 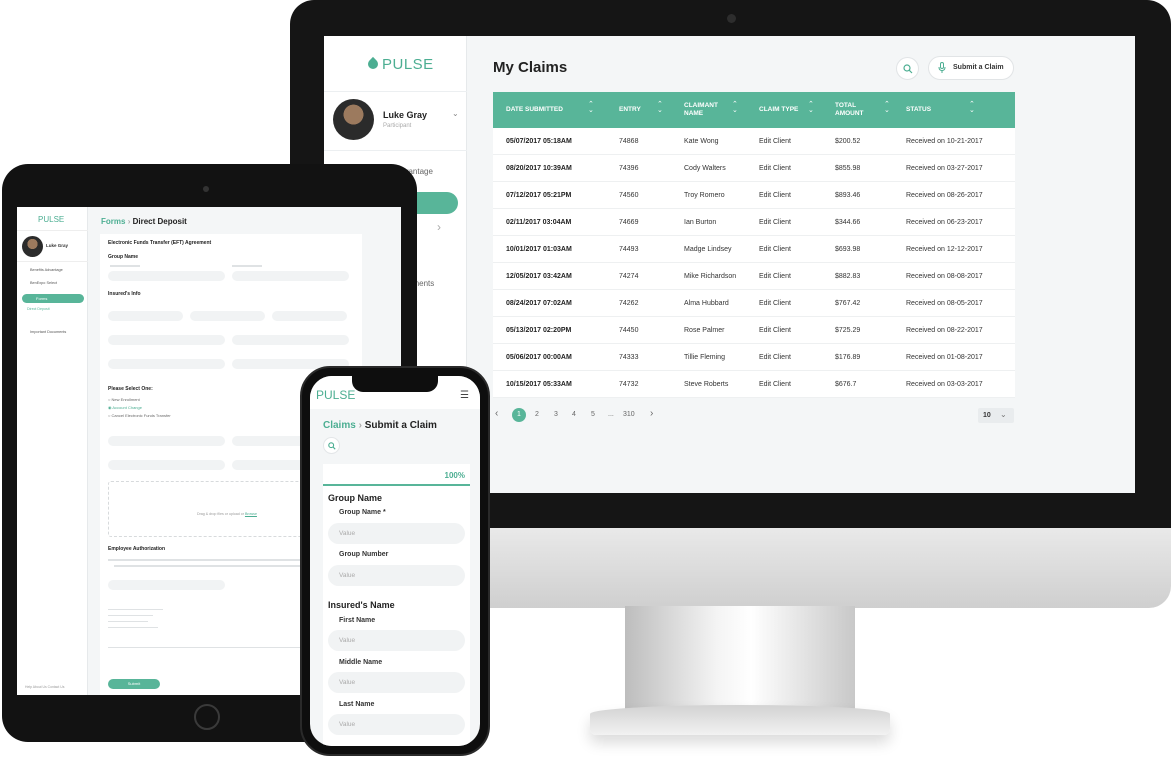 What do you see at coordinates (848, 357) in the screenshot?
I see `cell-amount: $176.89` at bounding box center [848, 357].